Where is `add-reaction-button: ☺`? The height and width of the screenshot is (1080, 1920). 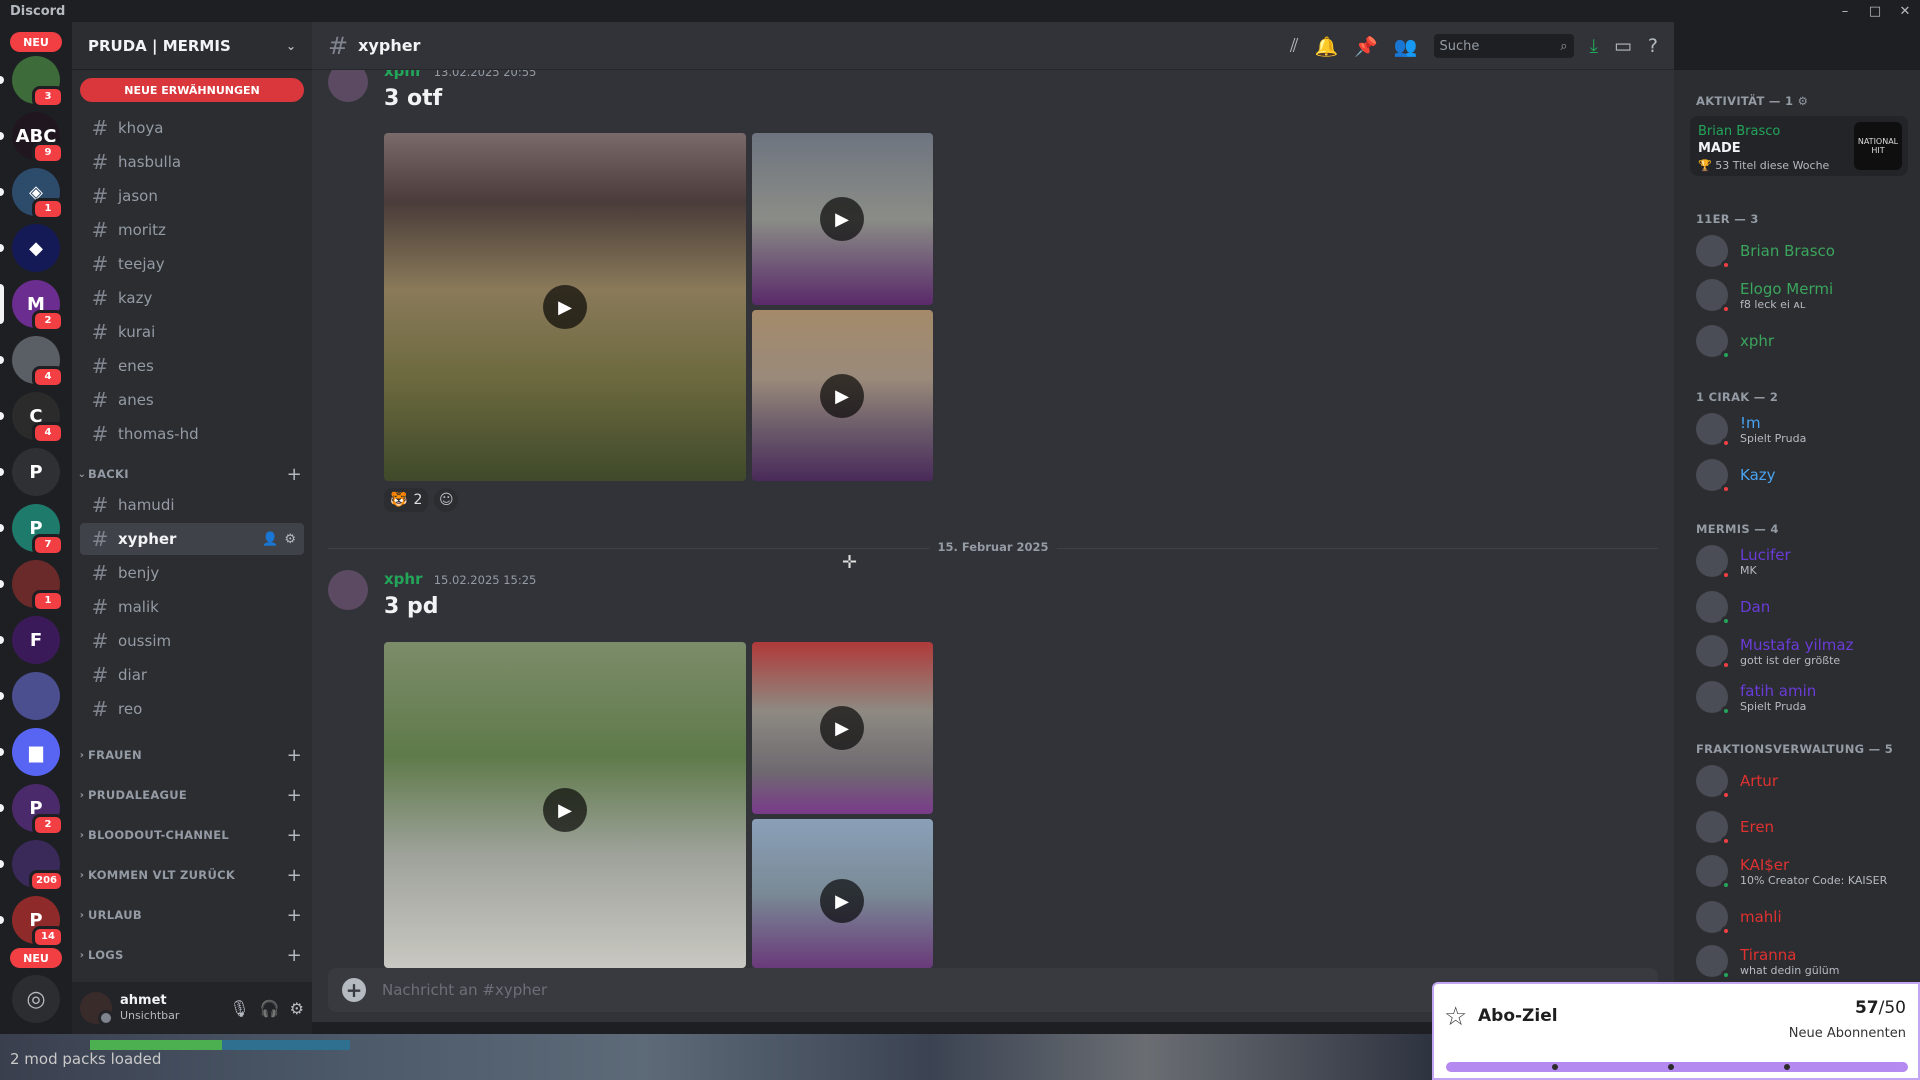 add-reaction-button: ☺ is located at coordinates (446, 500).